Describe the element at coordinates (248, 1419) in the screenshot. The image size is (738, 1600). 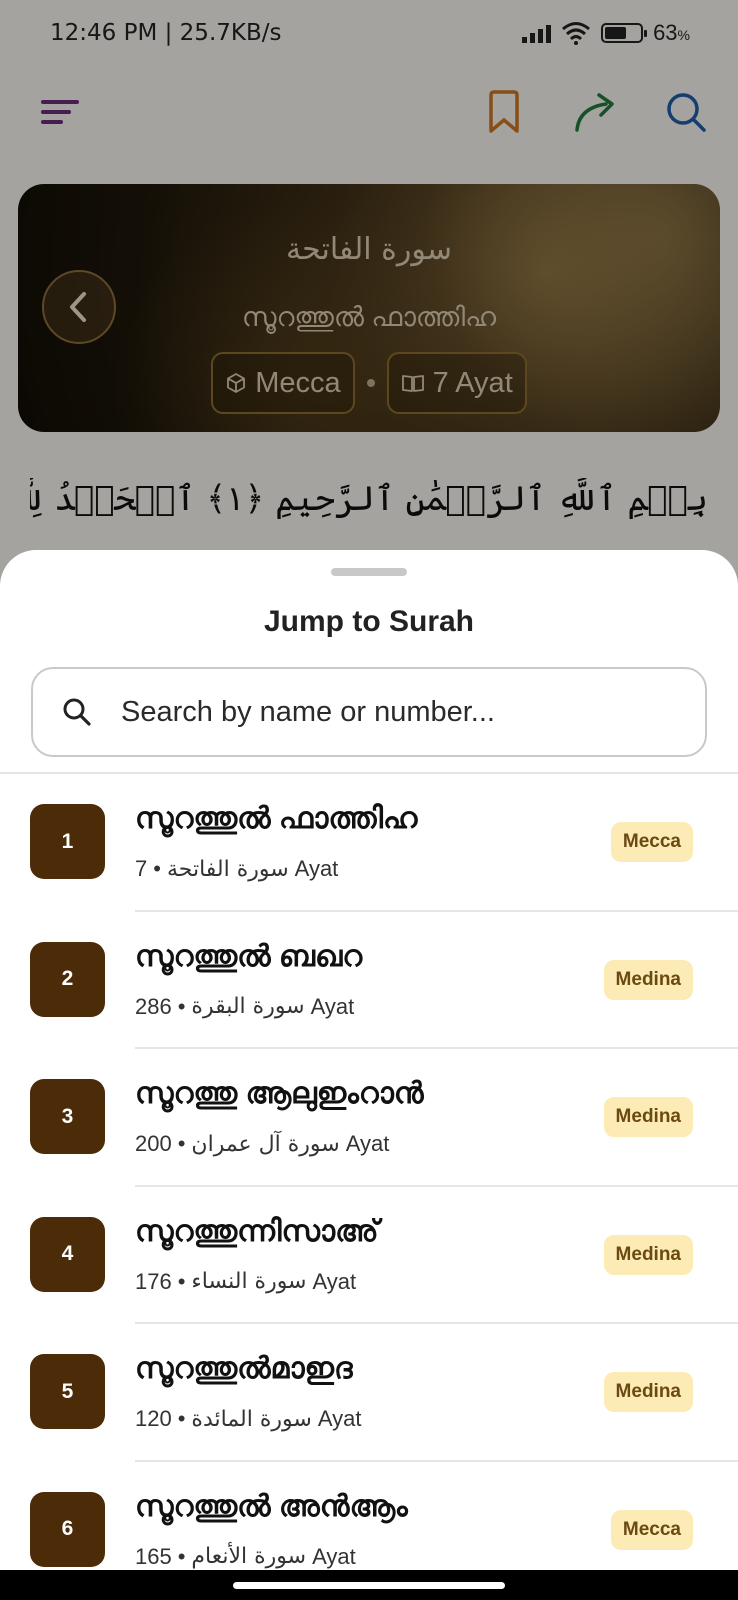
I see `surah-meta: 120 • سورة المائدة Ayat` at that location.